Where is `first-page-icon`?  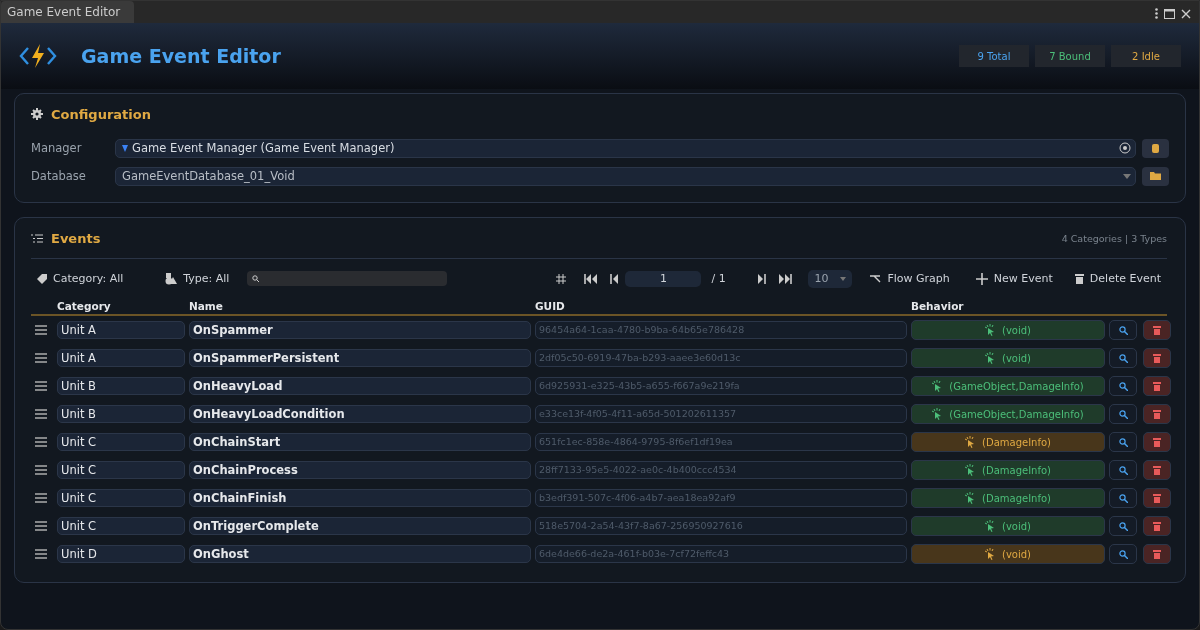
first-page-icon is located at coordinates (591, 278).